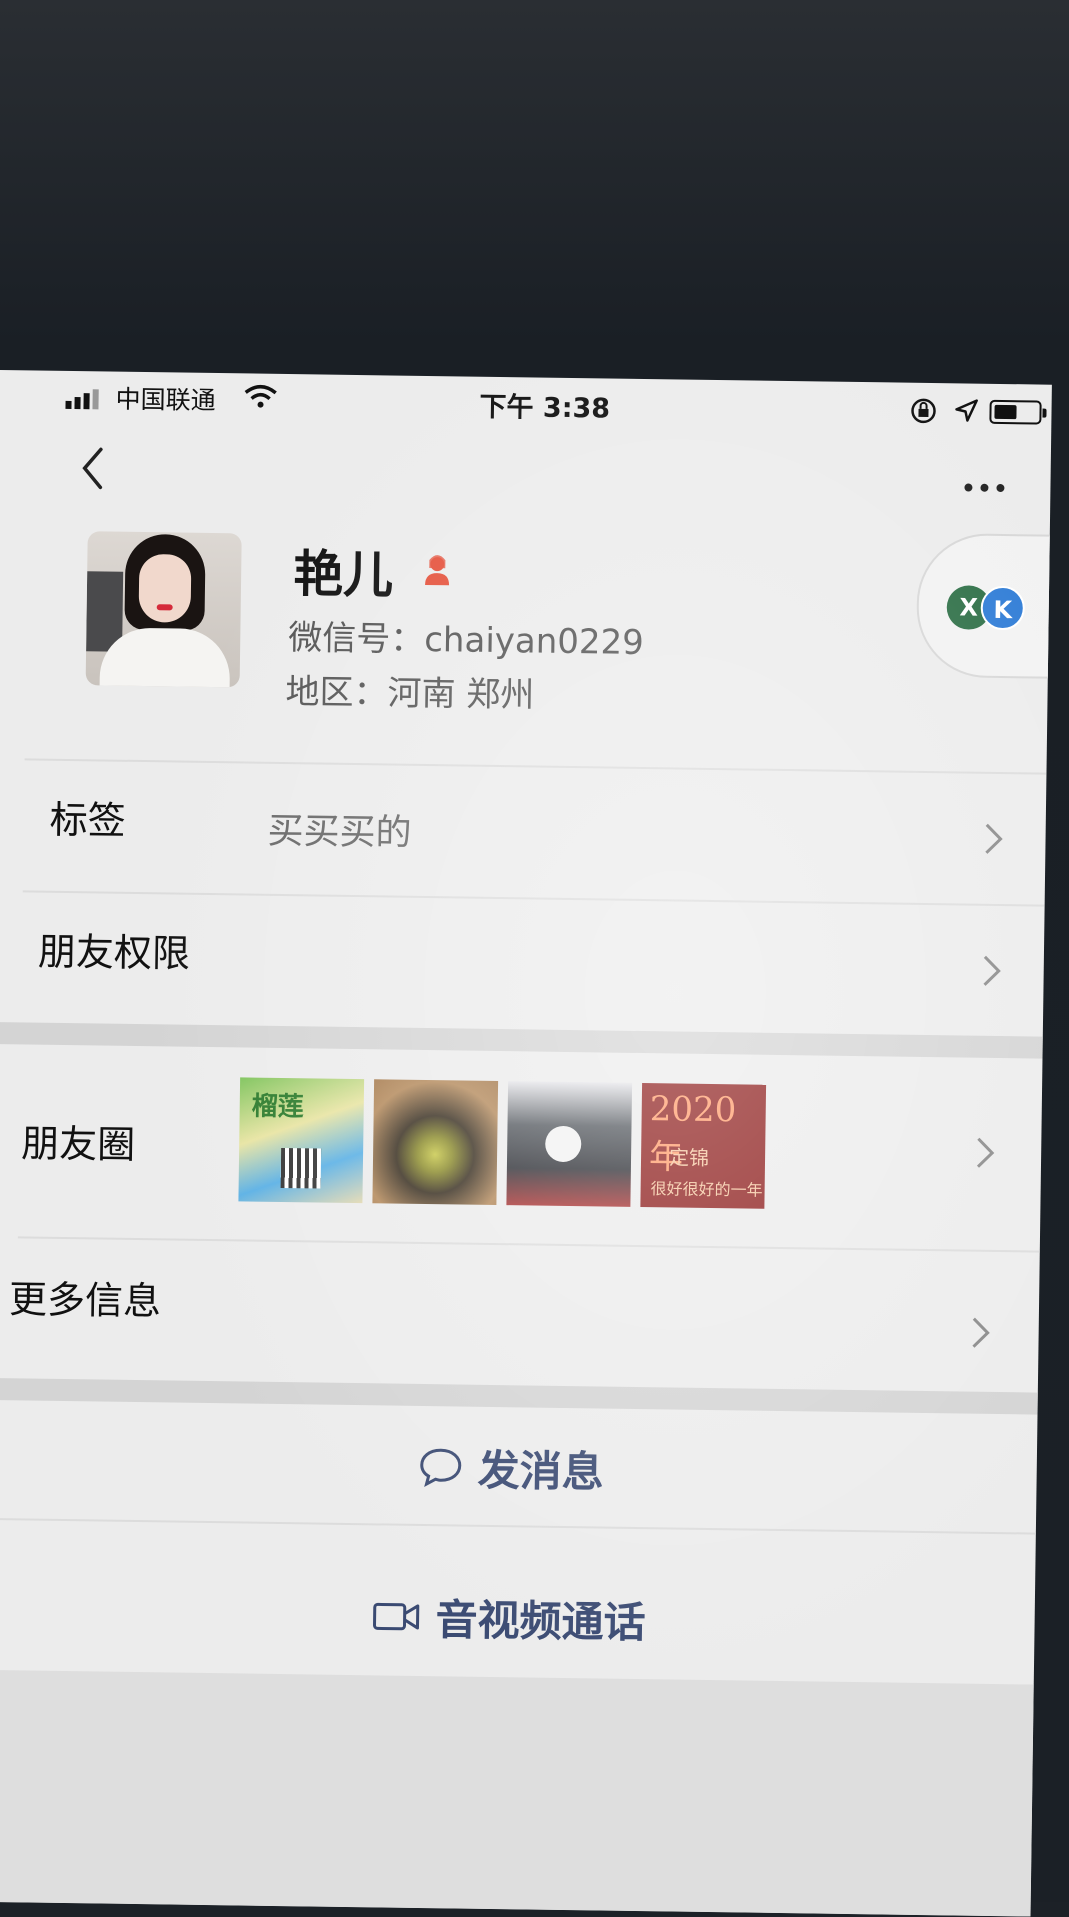  I want to click on thumbnail-text: 榴莲, so click(277, 1107).